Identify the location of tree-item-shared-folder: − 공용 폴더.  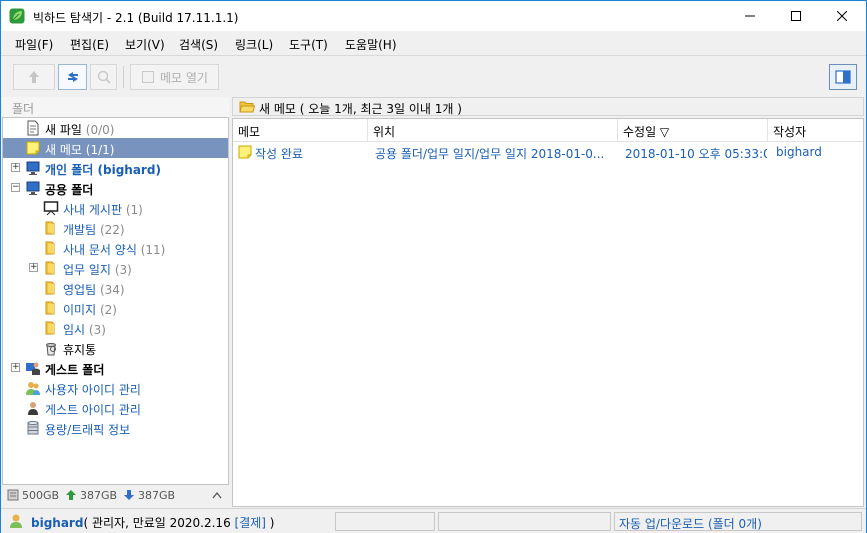
(115, 188).